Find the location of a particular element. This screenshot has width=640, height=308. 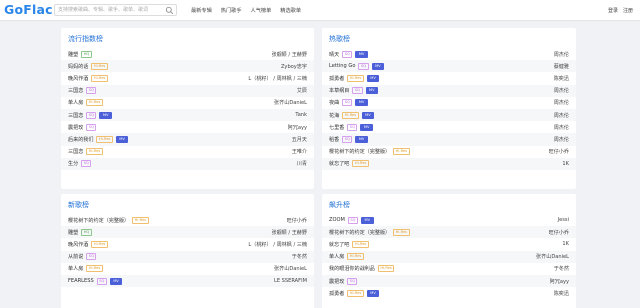

song-title: 后来的我们 is located at coordinates (80, 139).